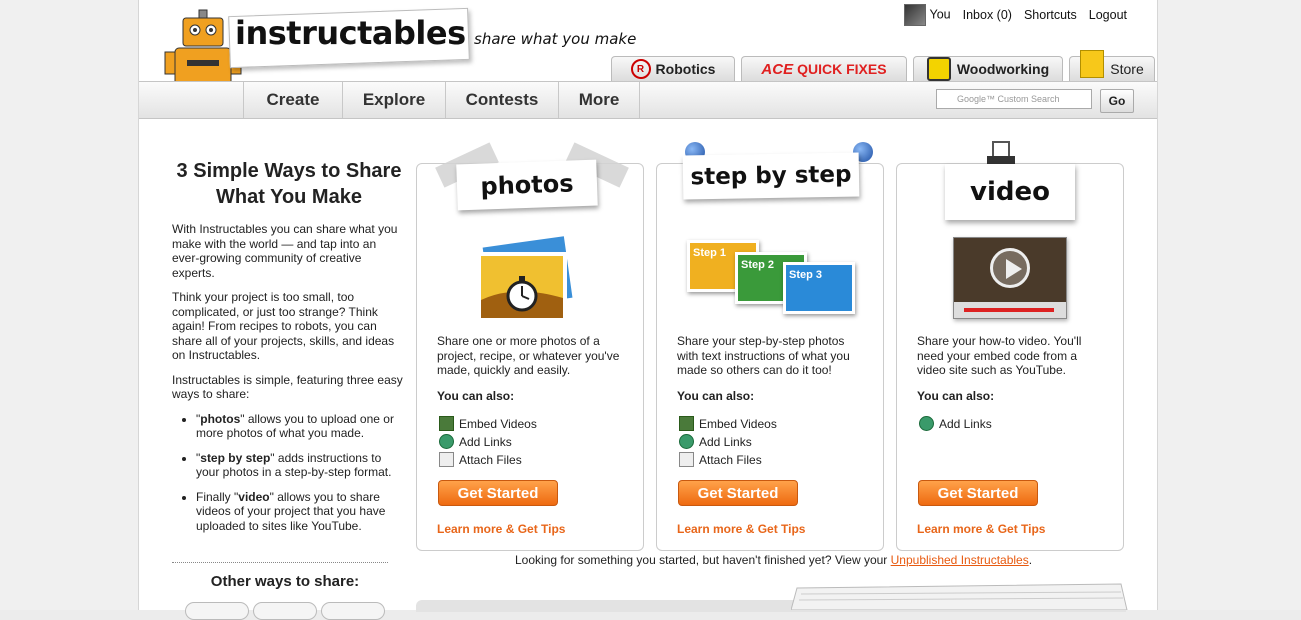 This screenshot has height=620, width=1301. I want to click on left-background, so click(69, 305).